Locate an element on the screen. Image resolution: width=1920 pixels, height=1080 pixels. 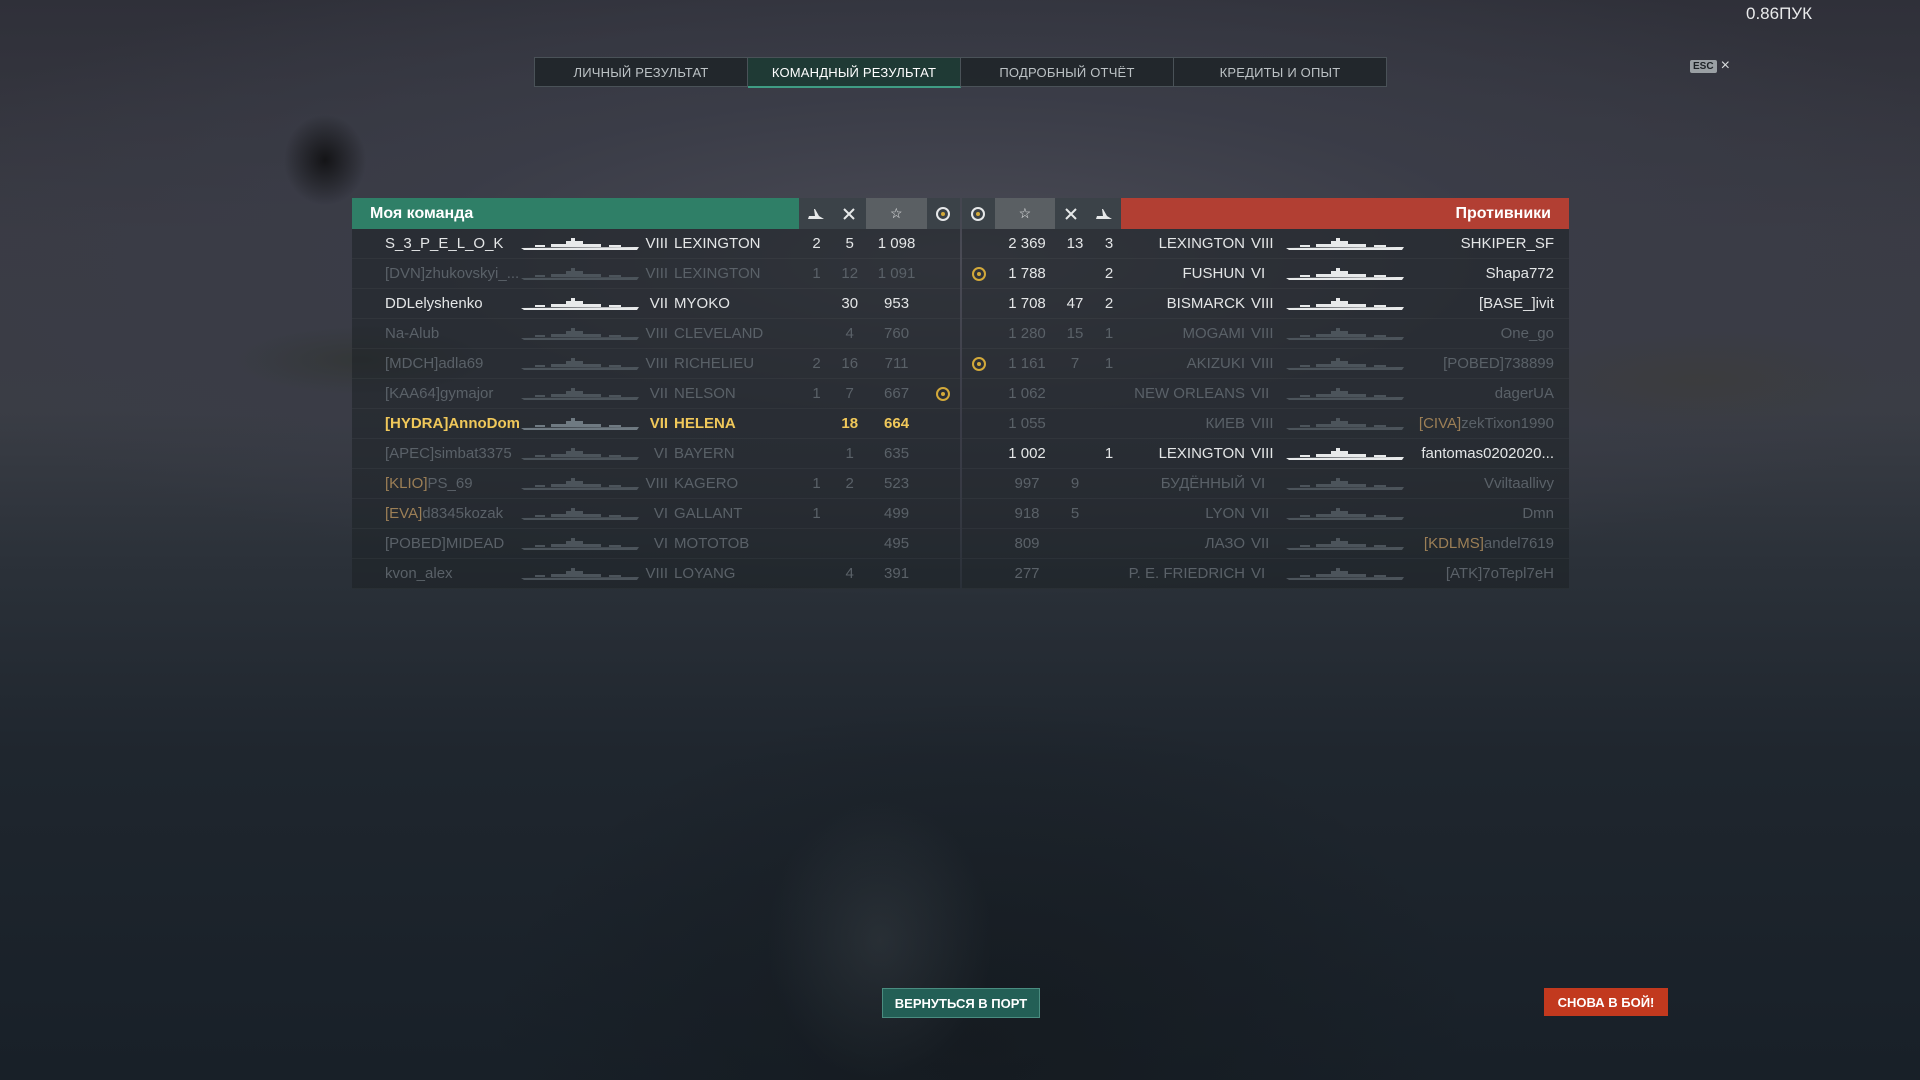
ship-name: KAGERO is located at coordinates (706, 483).